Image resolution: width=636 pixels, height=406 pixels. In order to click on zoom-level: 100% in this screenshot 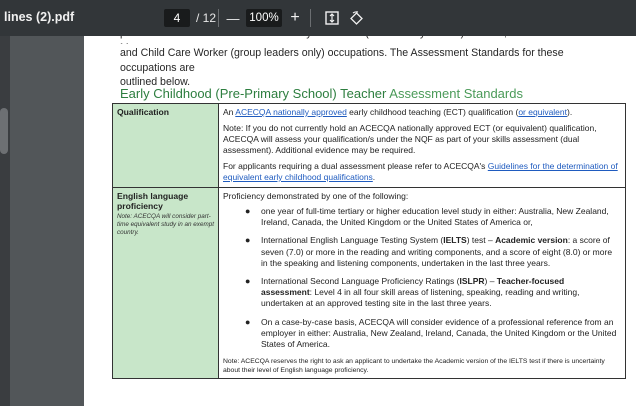, I will do `click(264, 18)`.